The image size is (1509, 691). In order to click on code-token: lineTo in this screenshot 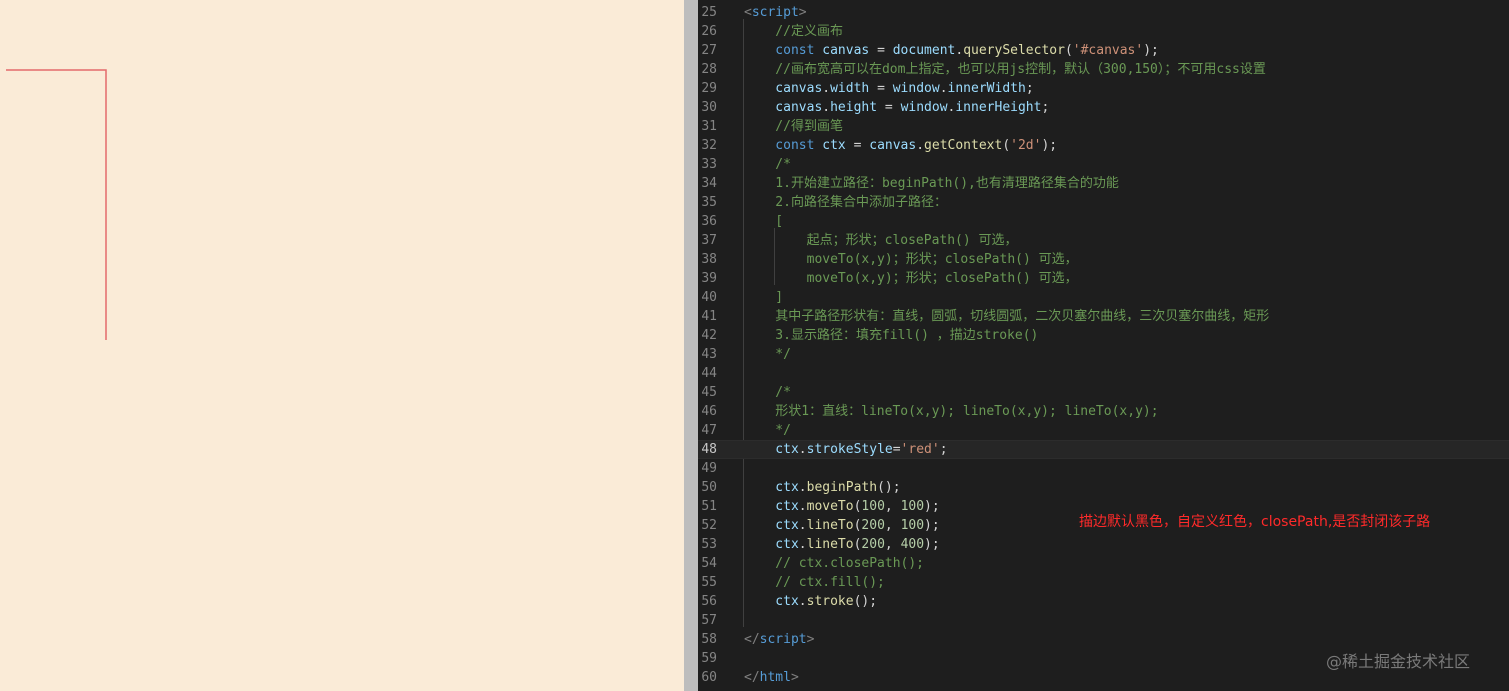, I will do `click(830, 544)`.